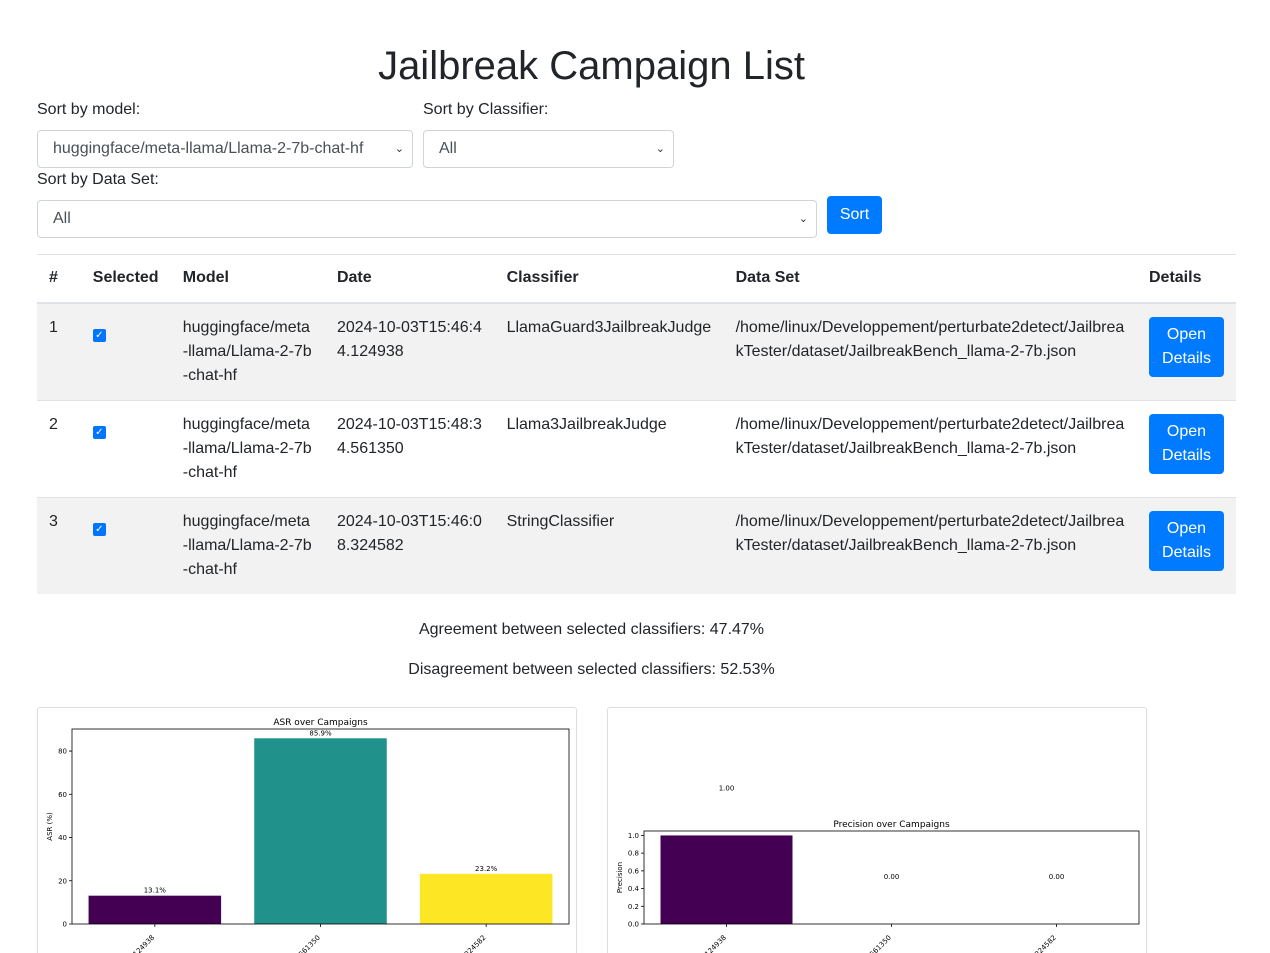 This screenshot has height=953, width=1270. What do you see at coordinates (486, 869) in the screenshot?
I see `bar-data-label: 23.2%` at bounding box center [486, 869].